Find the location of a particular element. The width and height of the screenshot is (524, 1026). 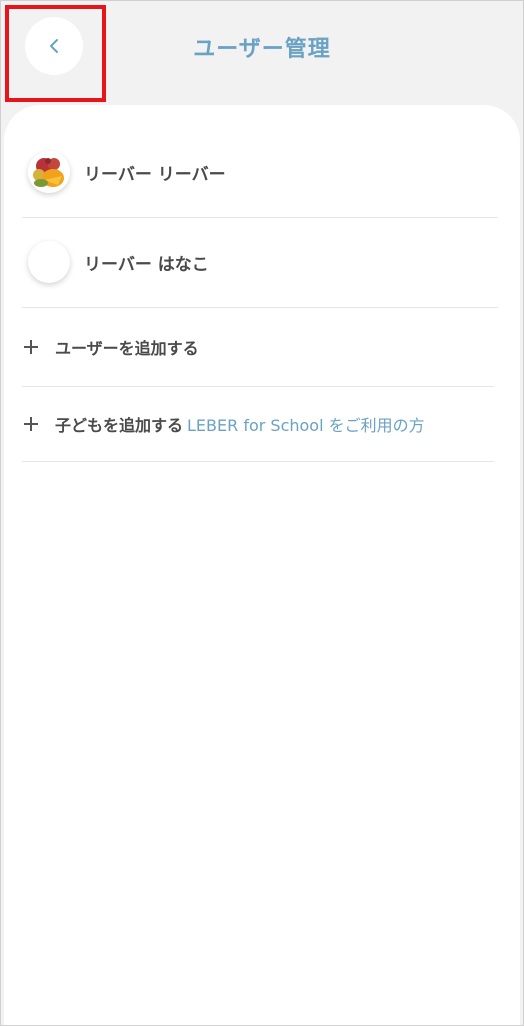

page-title: ユーザー管理 is located at coordinates (262, 49).